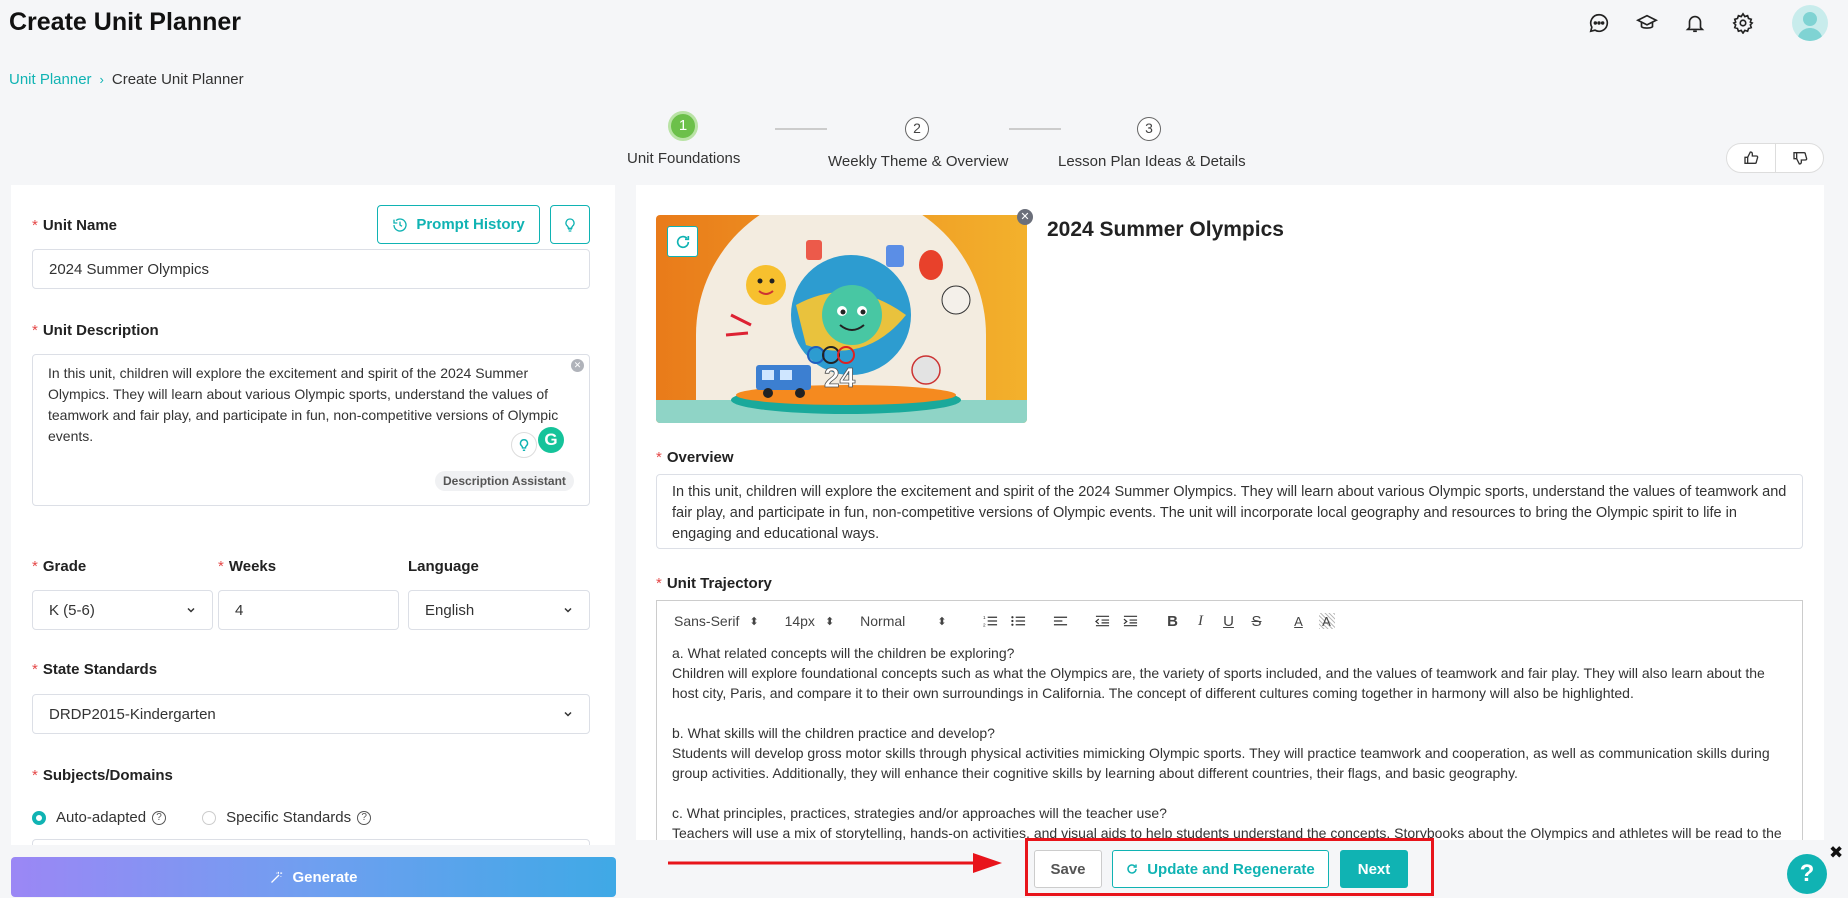 The image size is (1848, 898). Describe the element at coordinates (1836, 853) in the screenshot. I see `close-help-icon: ✖` at that location.